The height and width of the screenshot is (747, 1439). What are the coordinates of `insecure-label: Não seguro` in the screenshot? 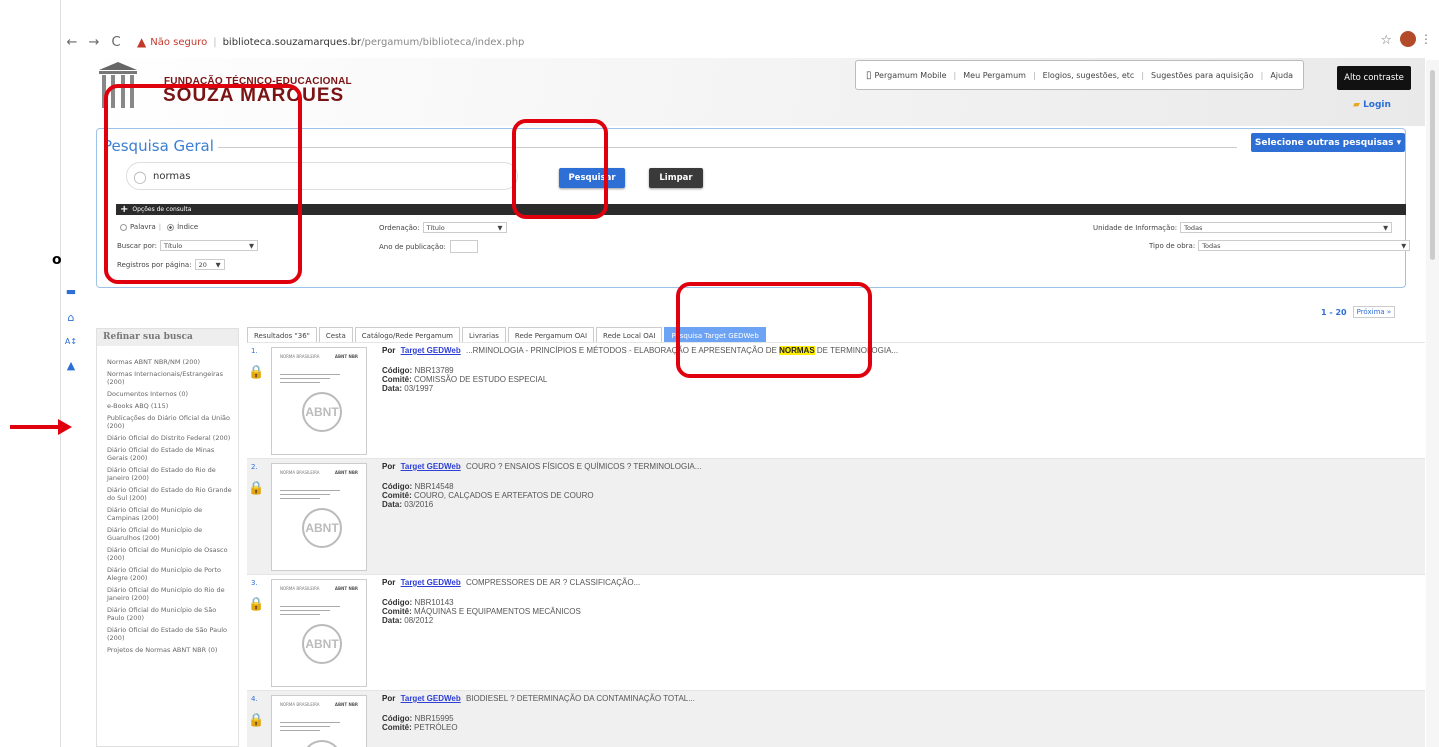 It's located at (179, 42).